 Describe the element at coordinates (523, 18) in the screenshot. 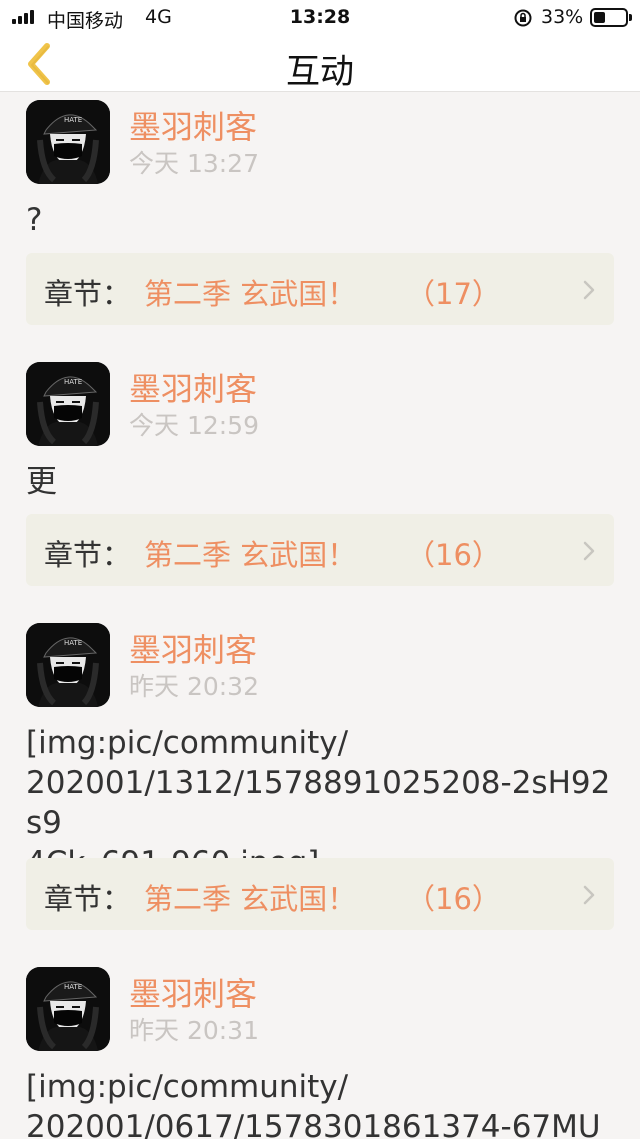

I see `rotation-lock-icon` at that location.